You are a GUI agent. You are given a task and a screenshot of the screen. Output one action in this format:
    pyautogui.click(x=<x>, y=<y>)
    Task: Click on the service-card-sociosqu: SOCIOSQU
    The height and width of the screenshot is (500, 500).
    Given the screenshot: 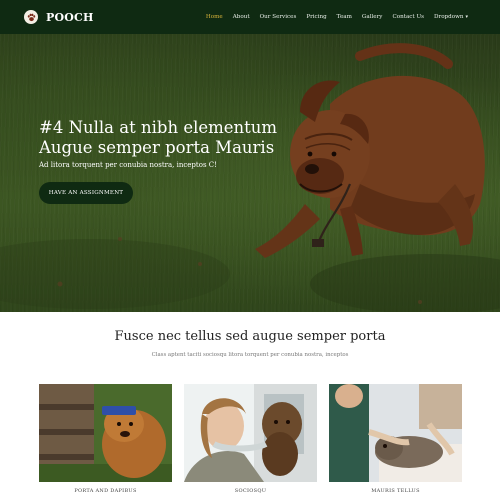 What is the action you would take?
    pyautogui.click(x=250, y=439)
    